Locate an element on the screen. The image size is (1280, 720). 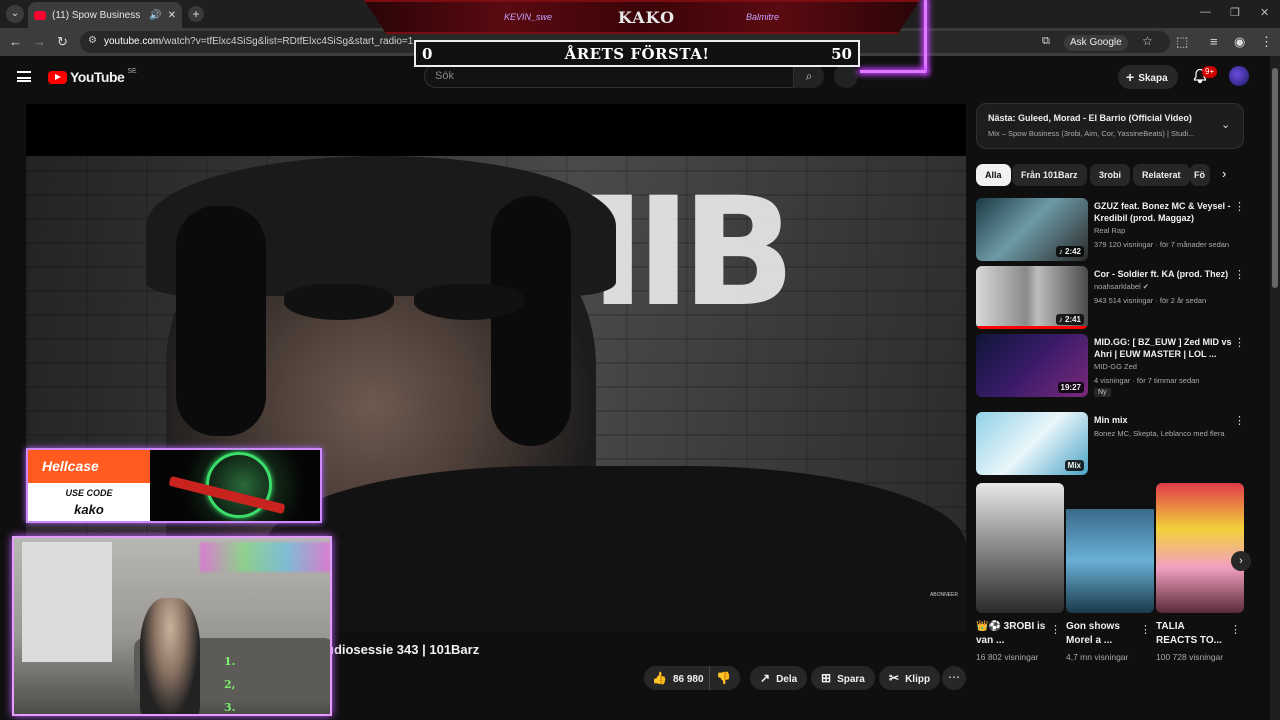
media-icon: ≡ is located at coordinates (1214, 41).